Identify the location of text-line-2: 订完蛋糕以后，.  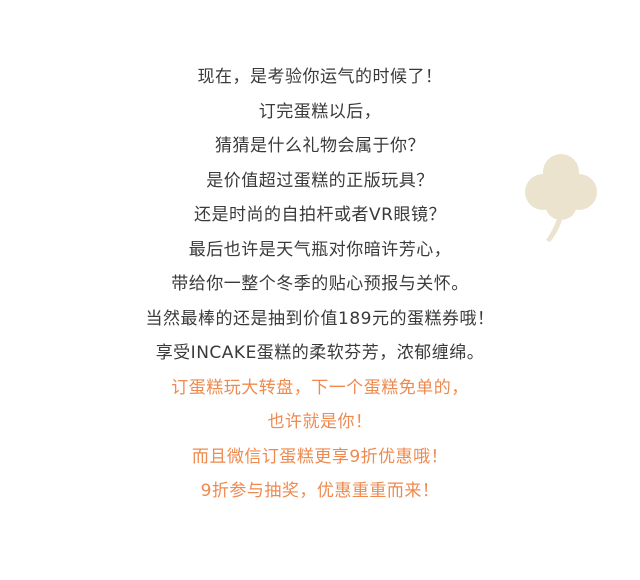
(320, 111).